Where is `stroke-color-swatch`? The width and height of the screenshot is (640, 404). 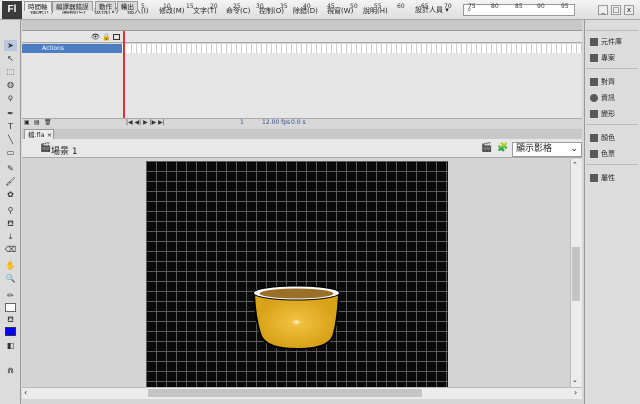
stroke-color-swatch is located at coordinates (10, 307).